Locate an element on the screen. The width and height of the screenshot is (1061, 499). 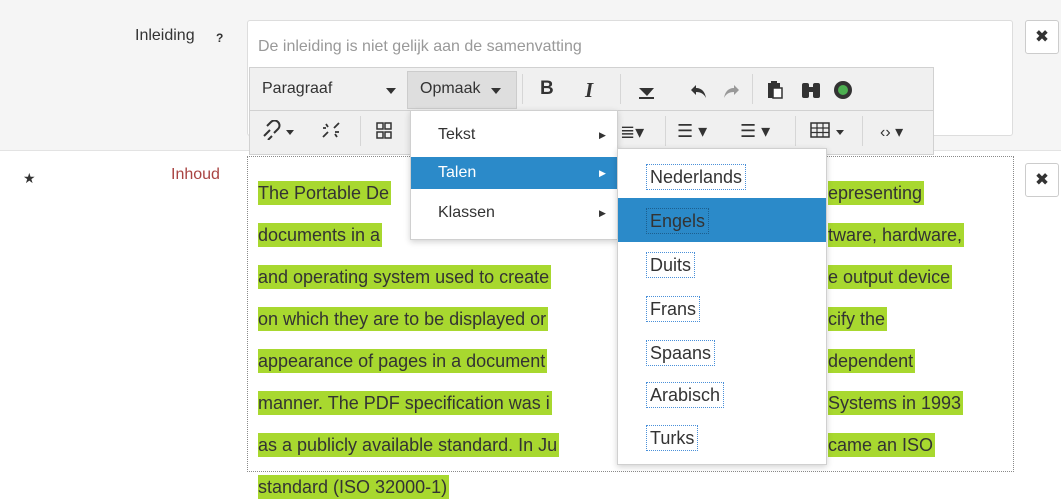
editor-line: on which they are to be displayed or is located at coordinates (403, 319).